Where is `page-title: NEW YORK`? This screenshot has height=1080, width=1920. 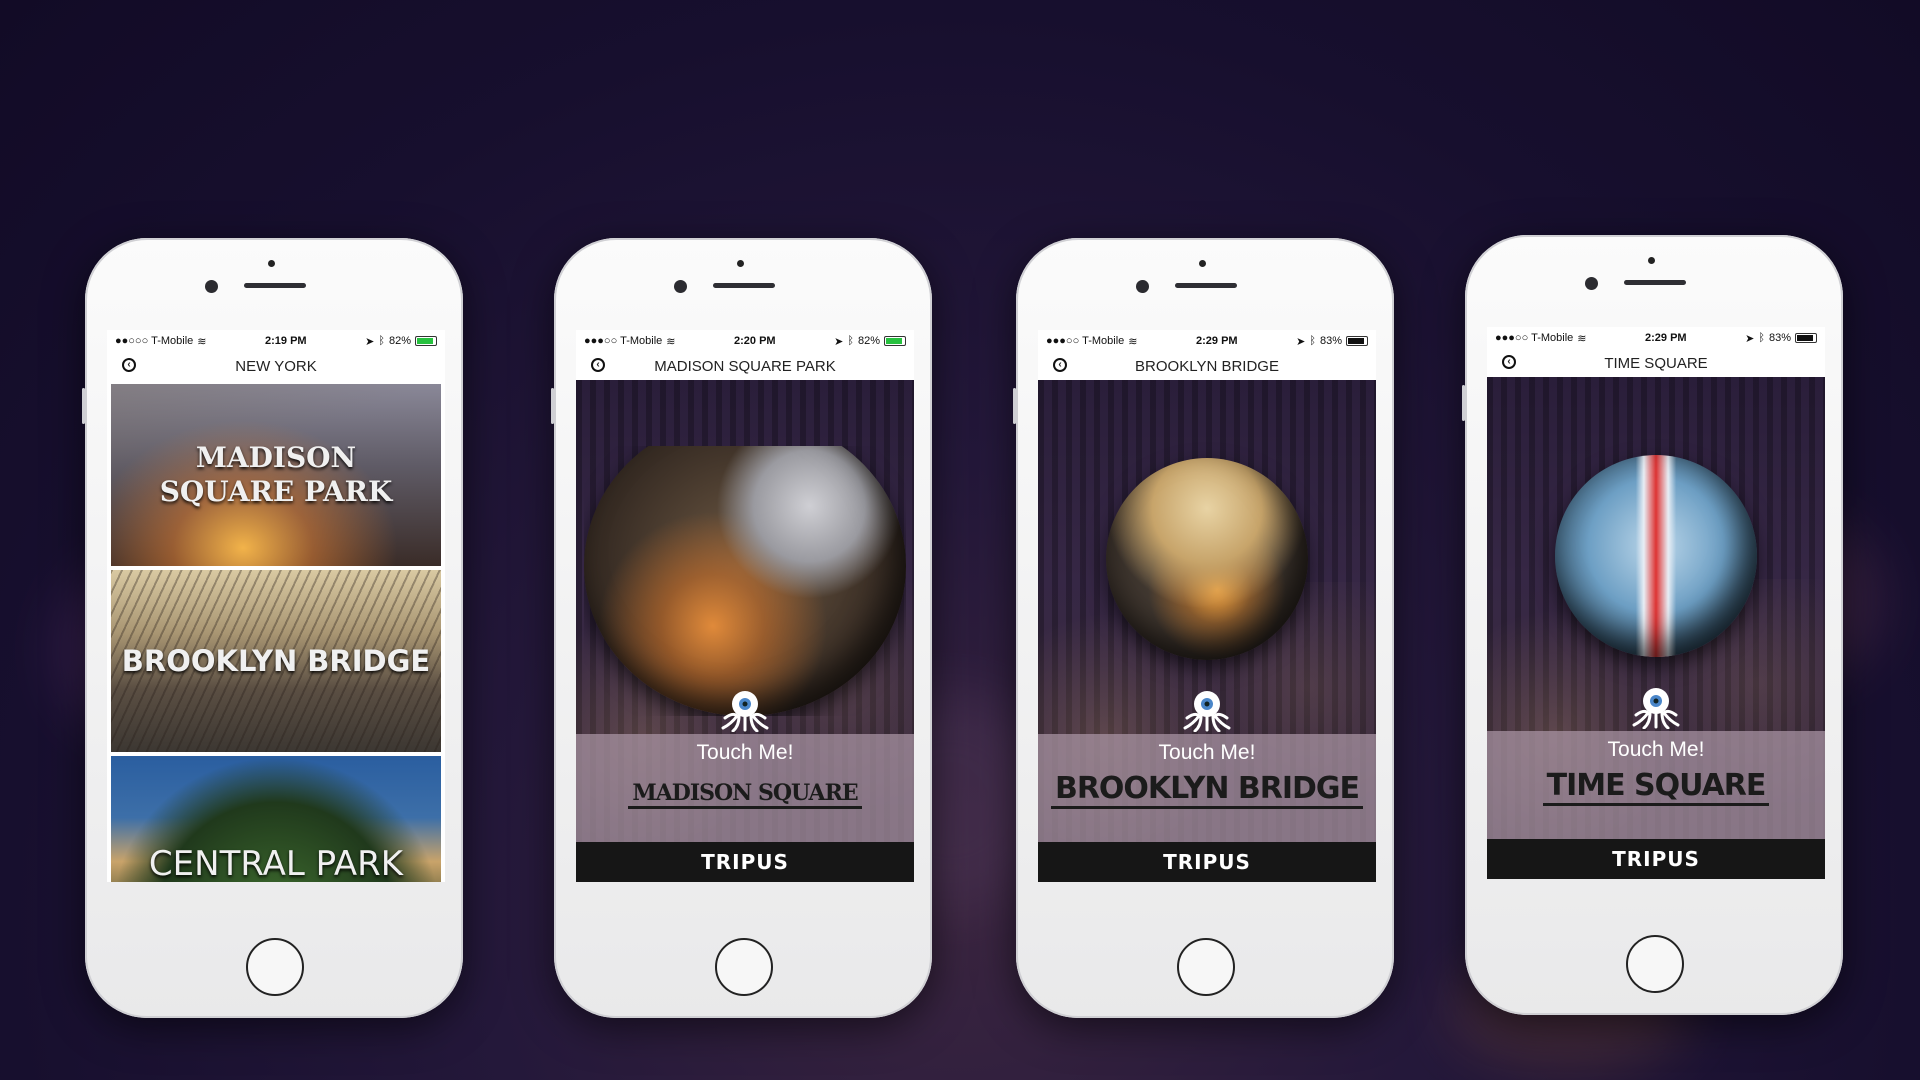
page-title: NEW YORK is located at coordinates (276, 366).